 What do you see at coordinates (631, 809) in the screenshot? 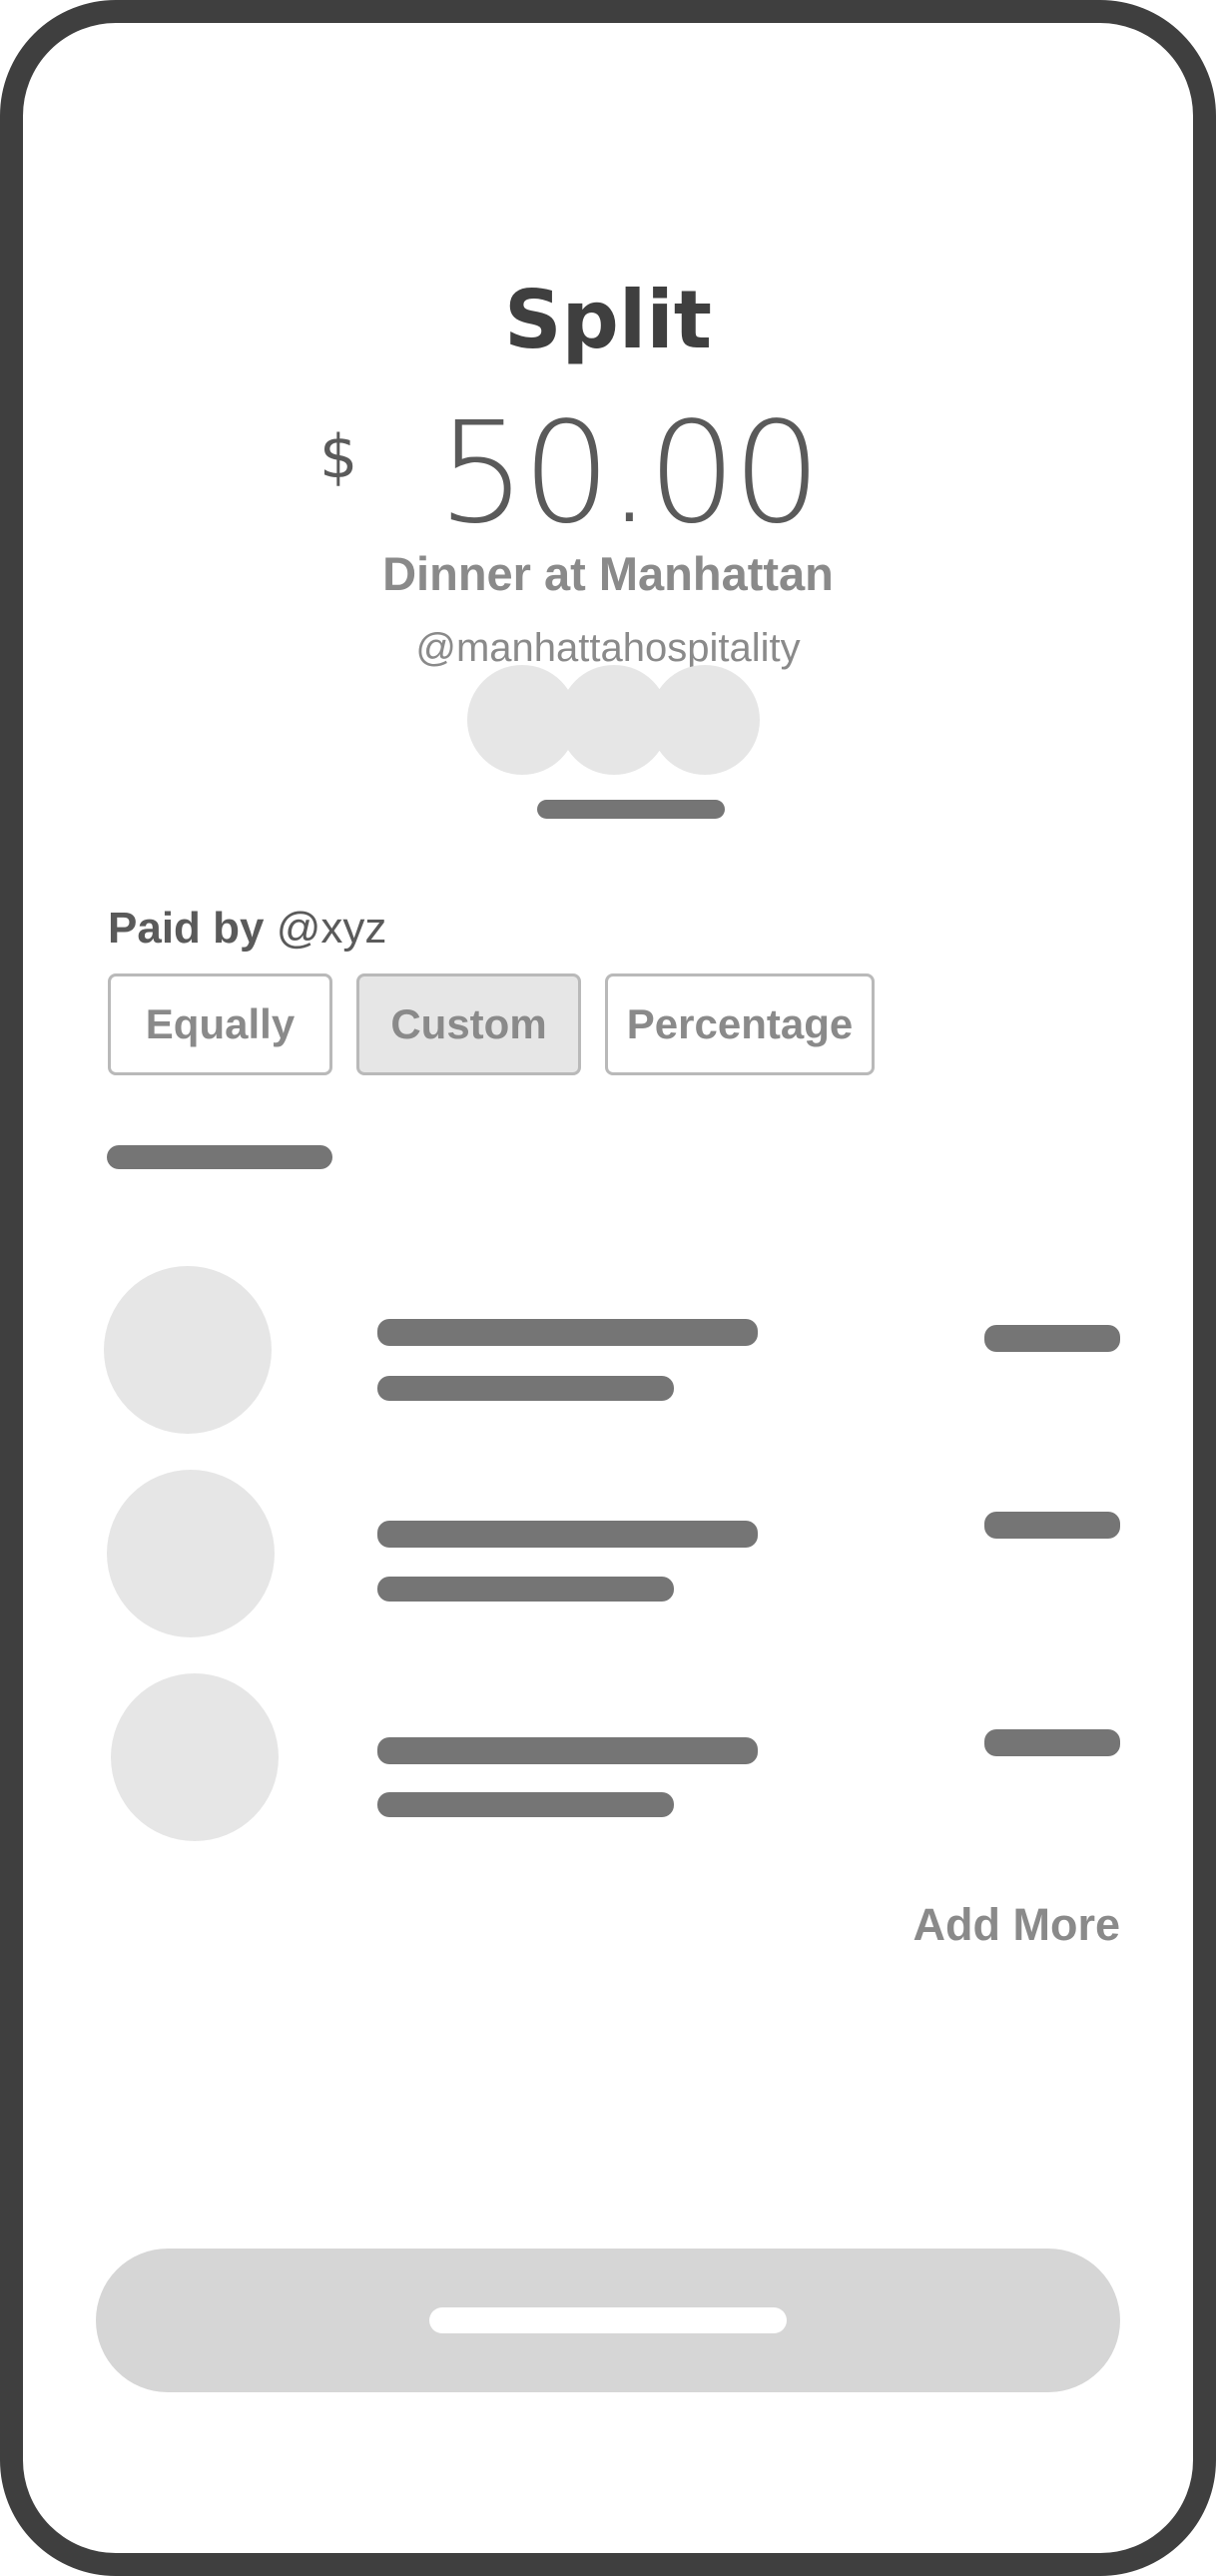
I see `avatars-label-placeholder` at bounding box center [631, 809].